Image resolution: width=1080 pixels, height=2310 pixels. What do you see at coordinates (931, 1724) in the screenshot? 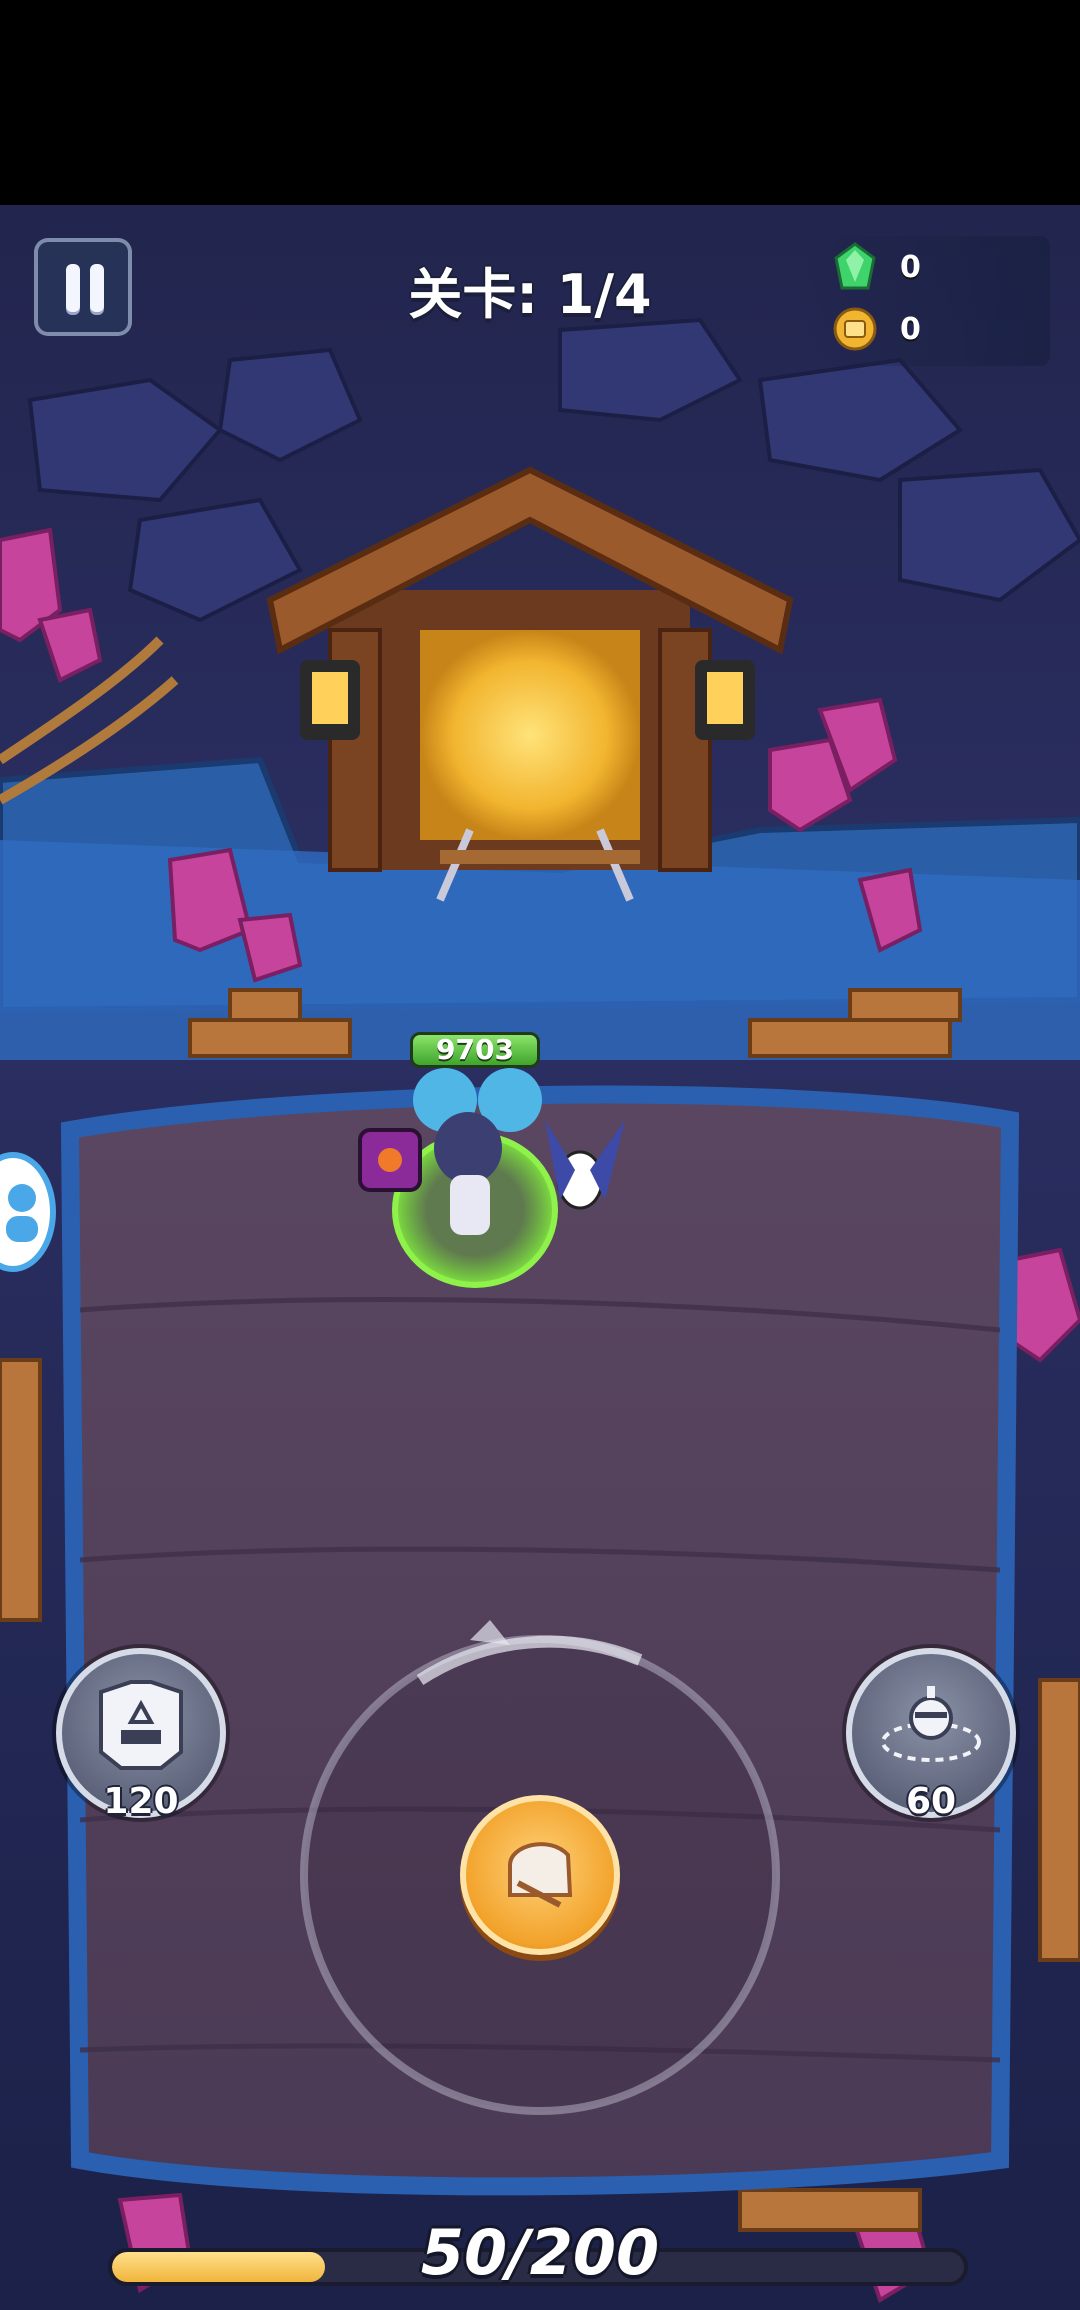
I see `spinning-trap-icon` at bounding box center [931, 1724].